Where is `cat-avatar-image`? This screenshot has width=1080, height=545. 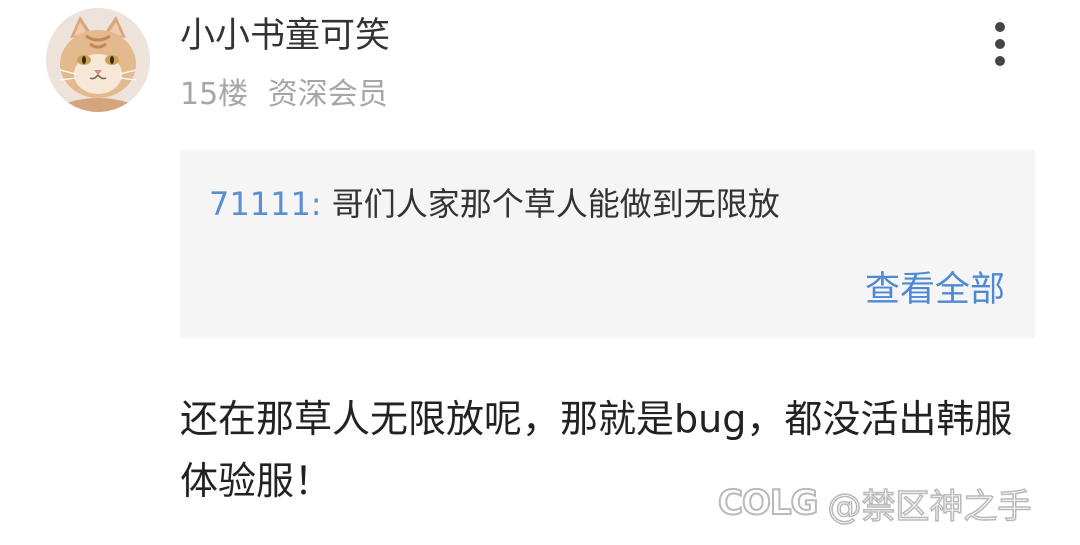
cat-avatar-image is located at coordinates (98, 60).